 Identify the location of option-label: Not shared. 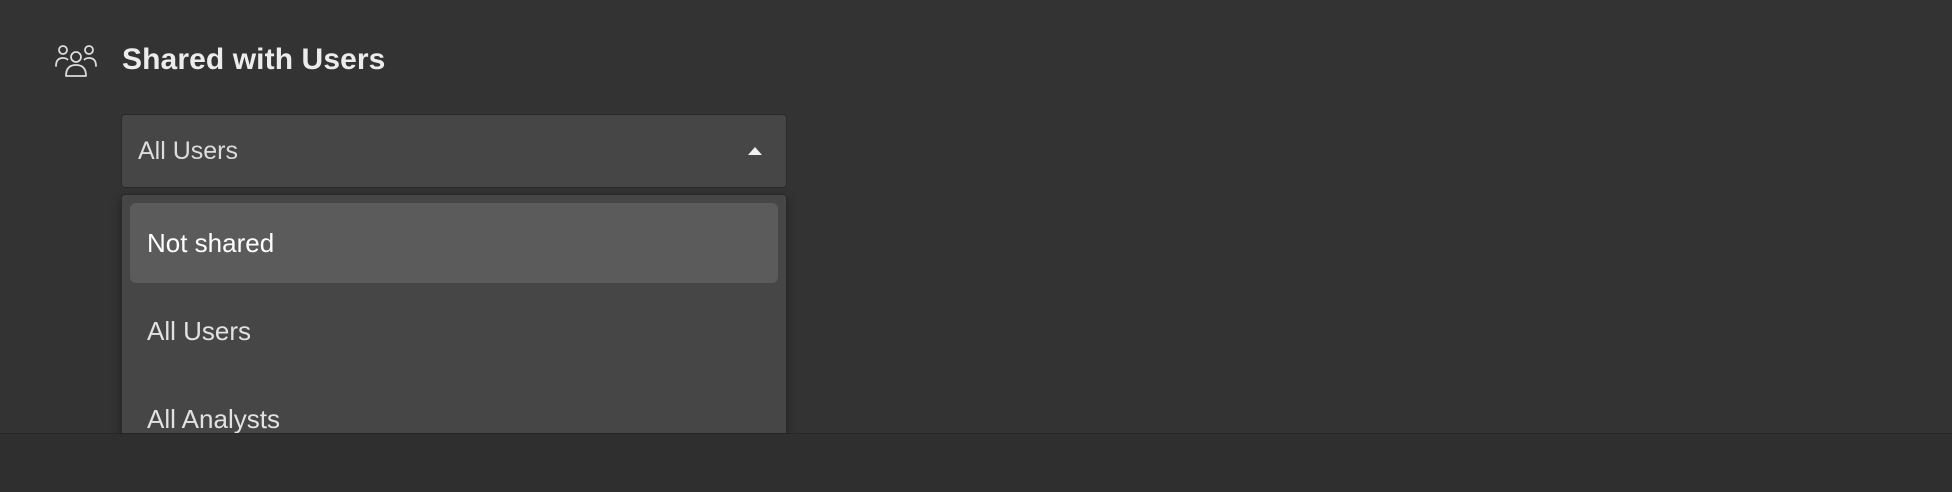
(211, 242).